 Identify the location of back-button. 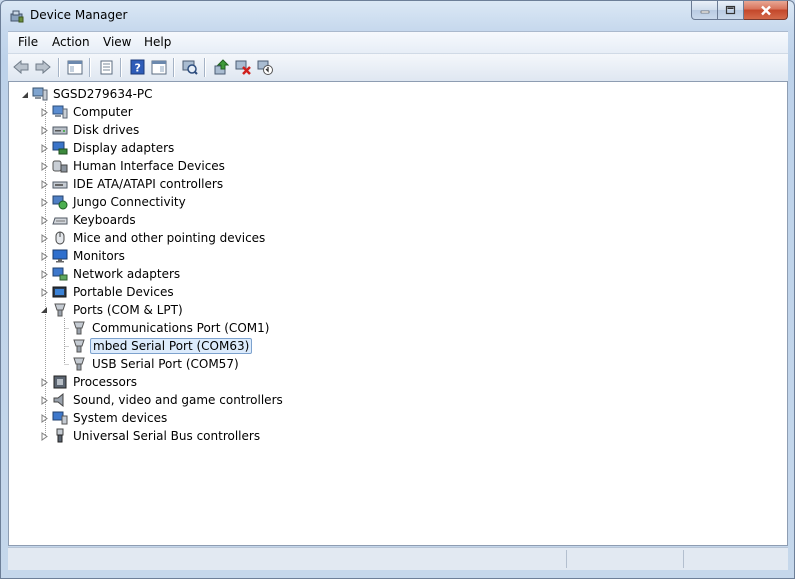
(21, 67).